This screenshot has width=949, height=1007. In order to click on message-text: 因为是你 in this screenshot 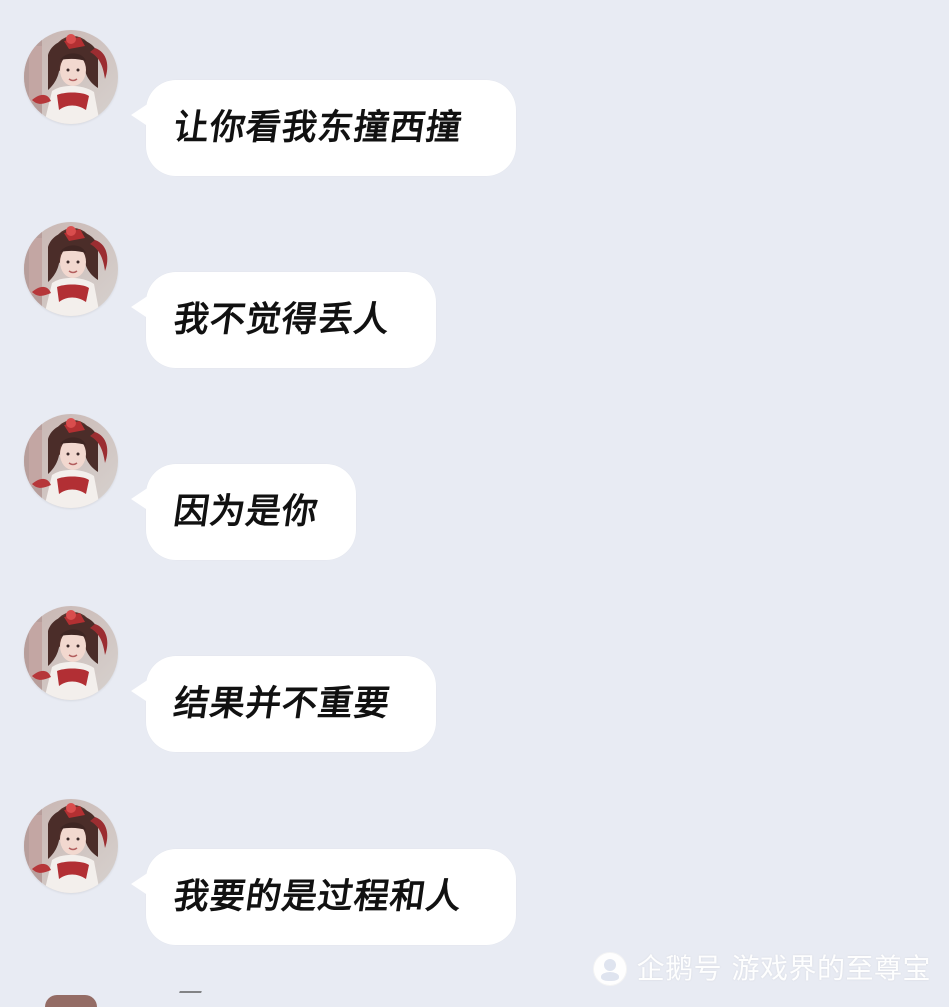, I will do `click(246, 511)`.